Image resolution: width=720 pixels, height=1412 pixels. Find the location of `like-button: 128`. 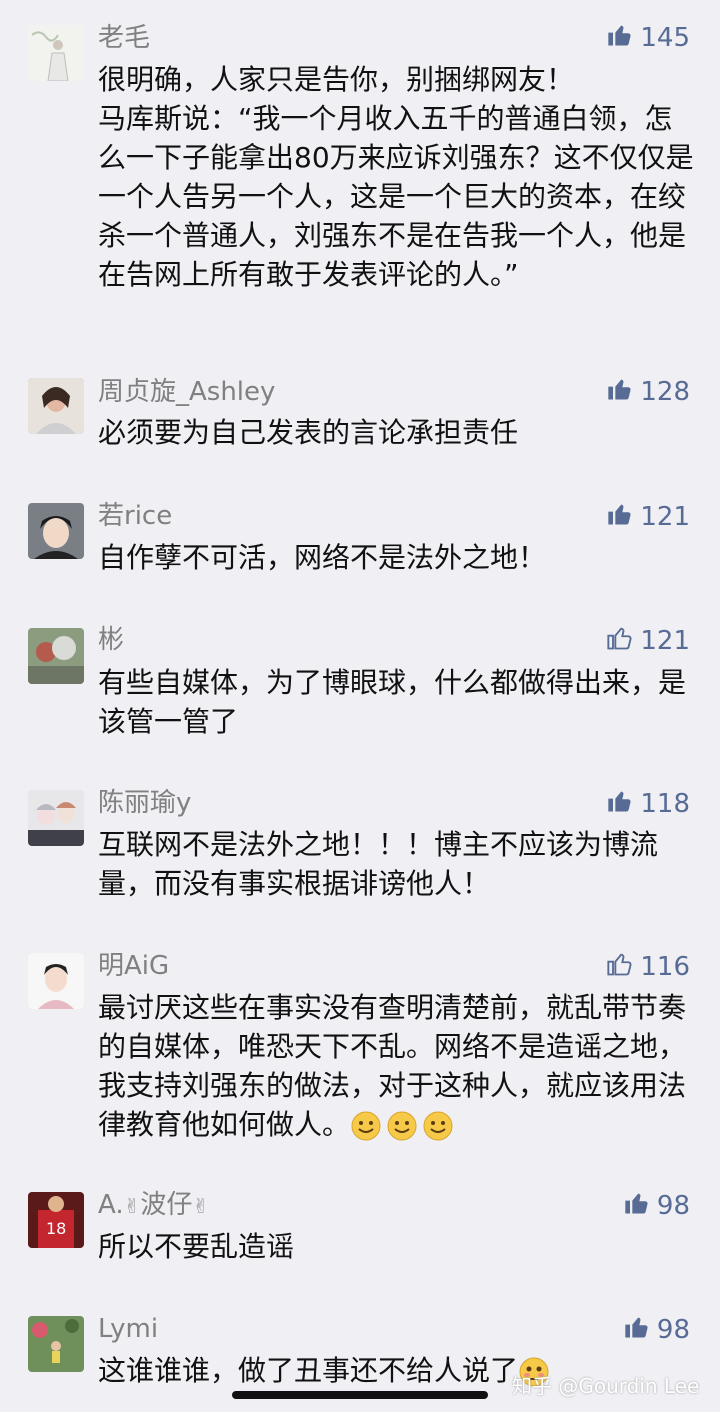

like-button: 128 is located at coordinates (648, 392).